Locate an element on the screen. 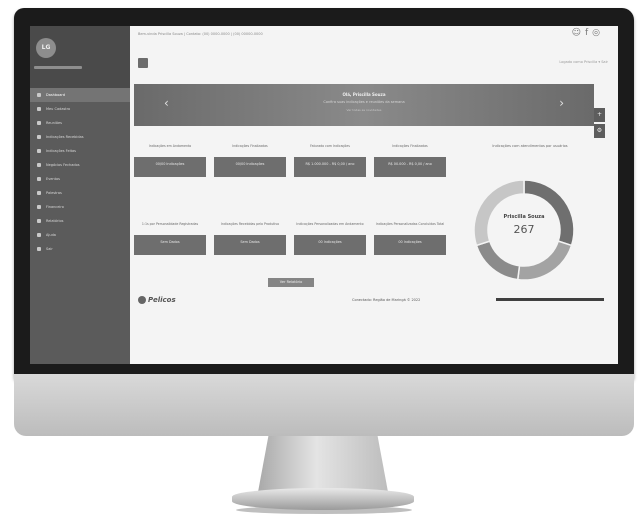  logo-text: Pelicos is located at coordinates (162, 300).